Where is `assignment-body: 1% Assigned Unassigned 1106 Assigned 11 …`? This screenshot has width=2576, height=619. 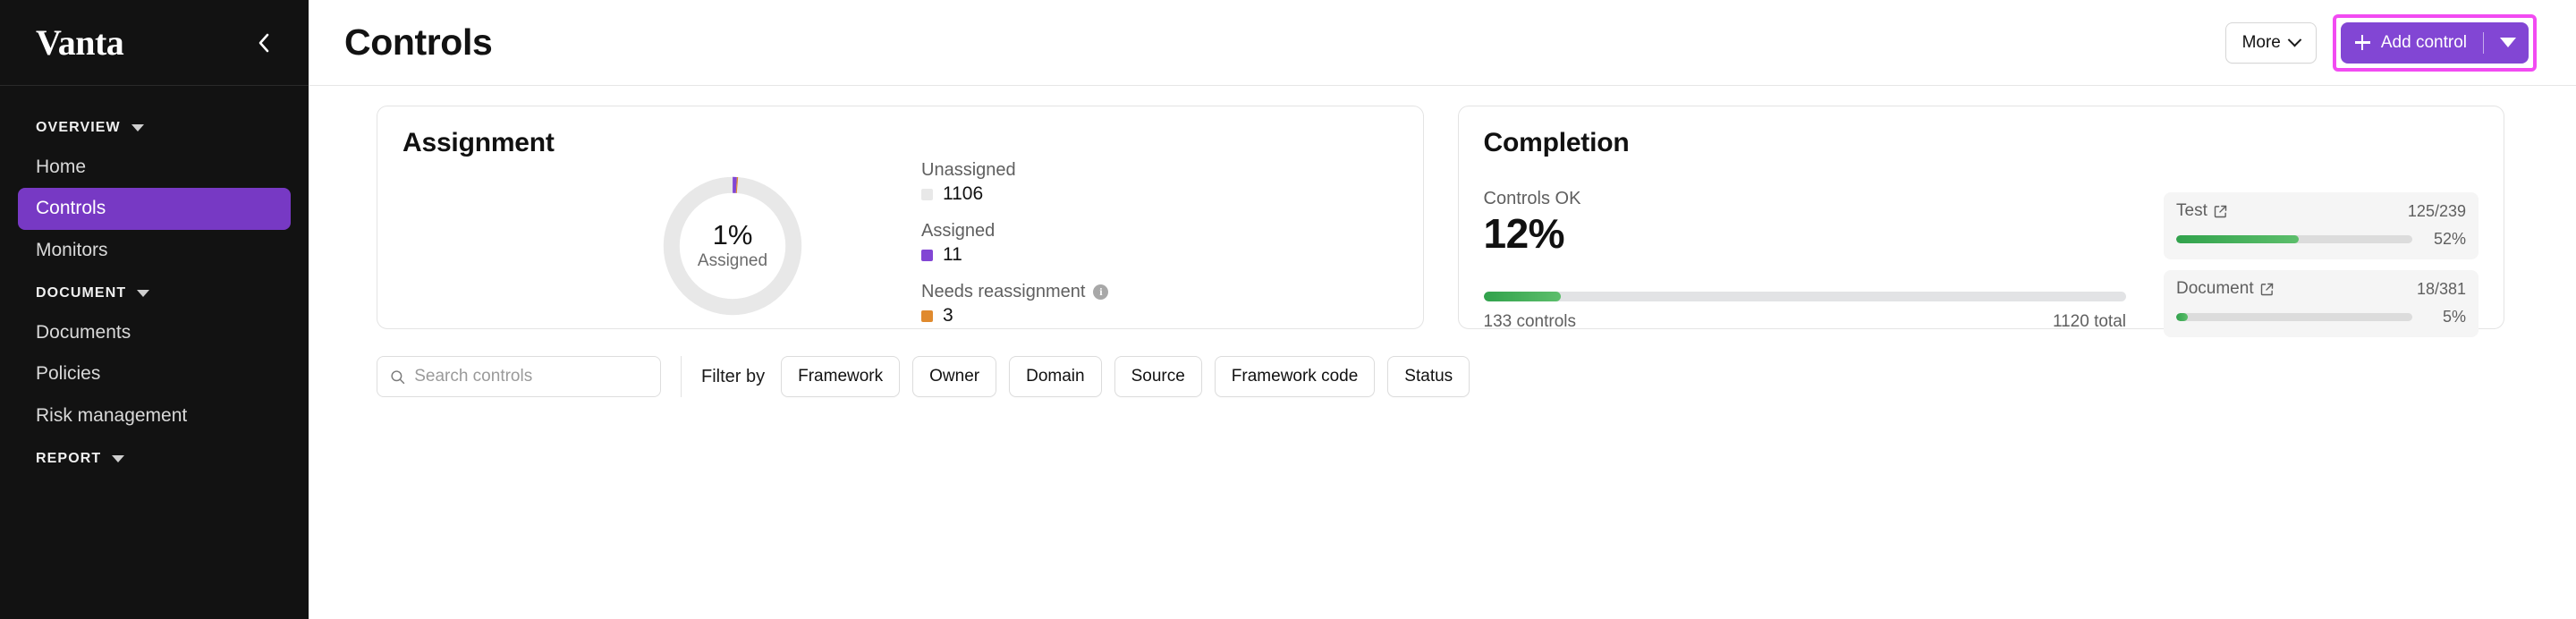
assignment-body: 1% Assigned Unassigned 1106 Assigned 11 … is located at coordinates (900, 246).